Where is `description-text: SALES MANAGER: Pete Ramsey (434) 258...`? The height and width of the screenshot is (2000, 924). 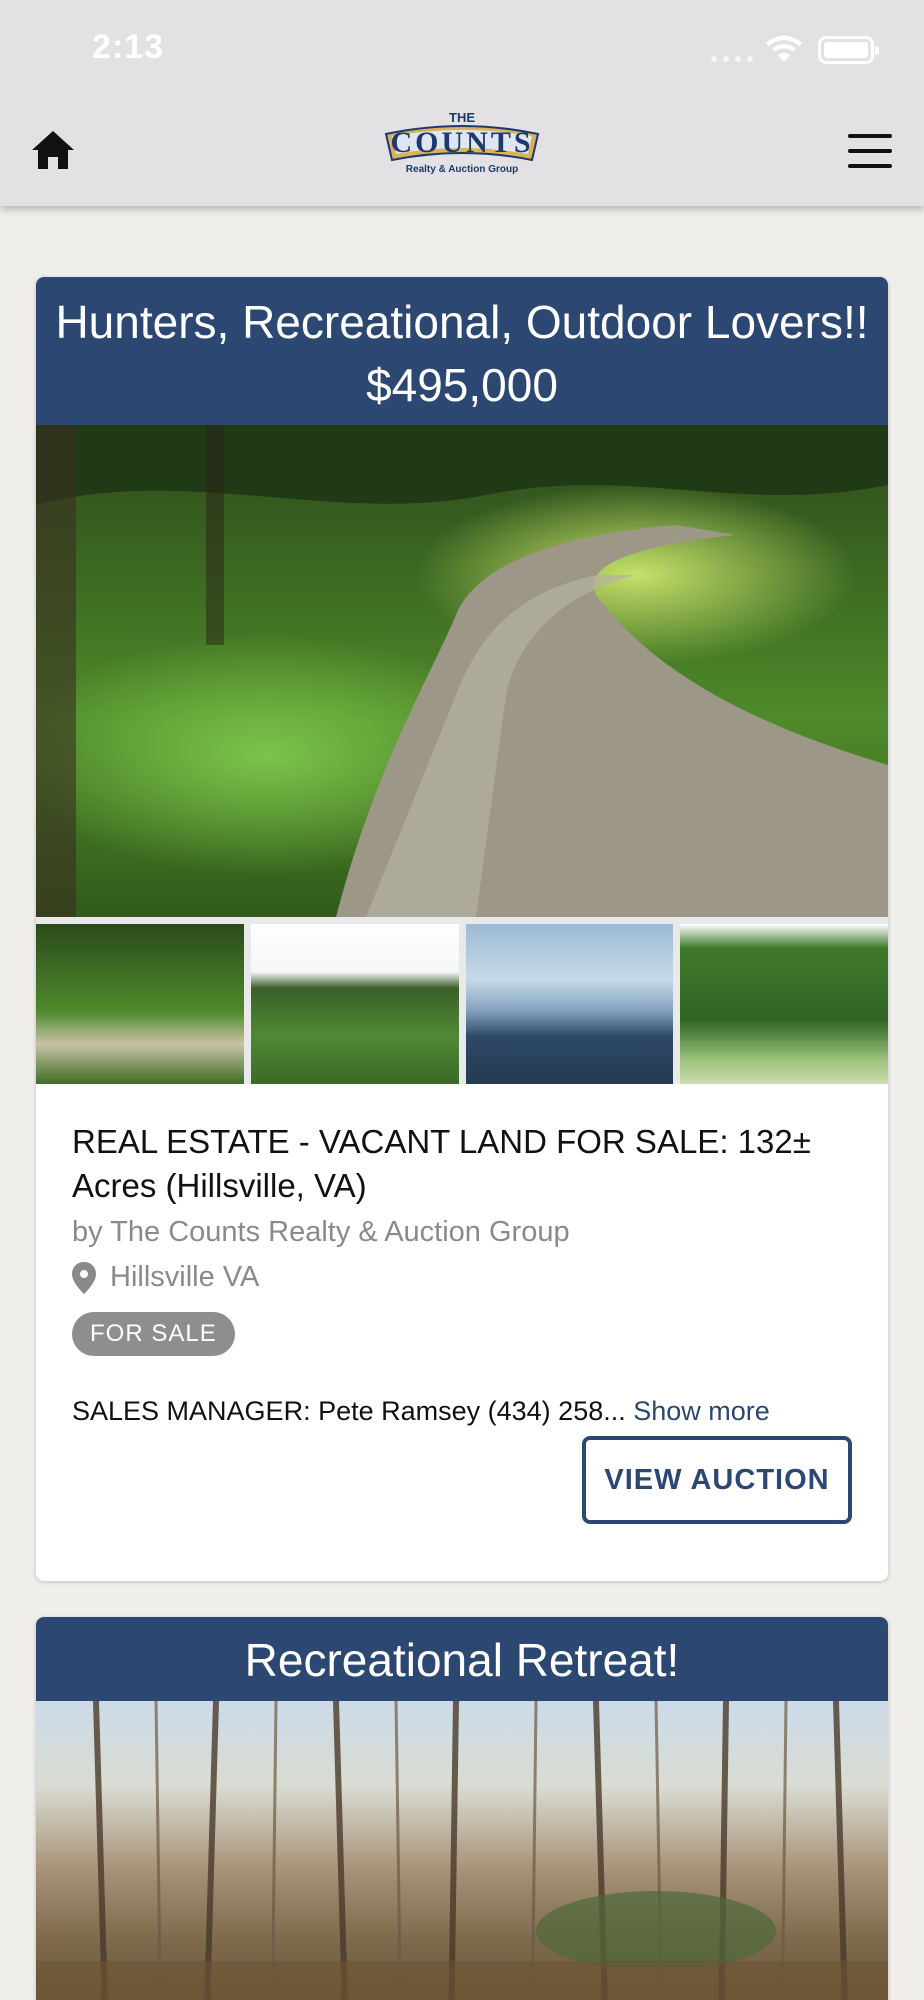 description-text: SALES MANAGER: Pete Ramsey (434) 258... is located at coordinates (349, 1411).